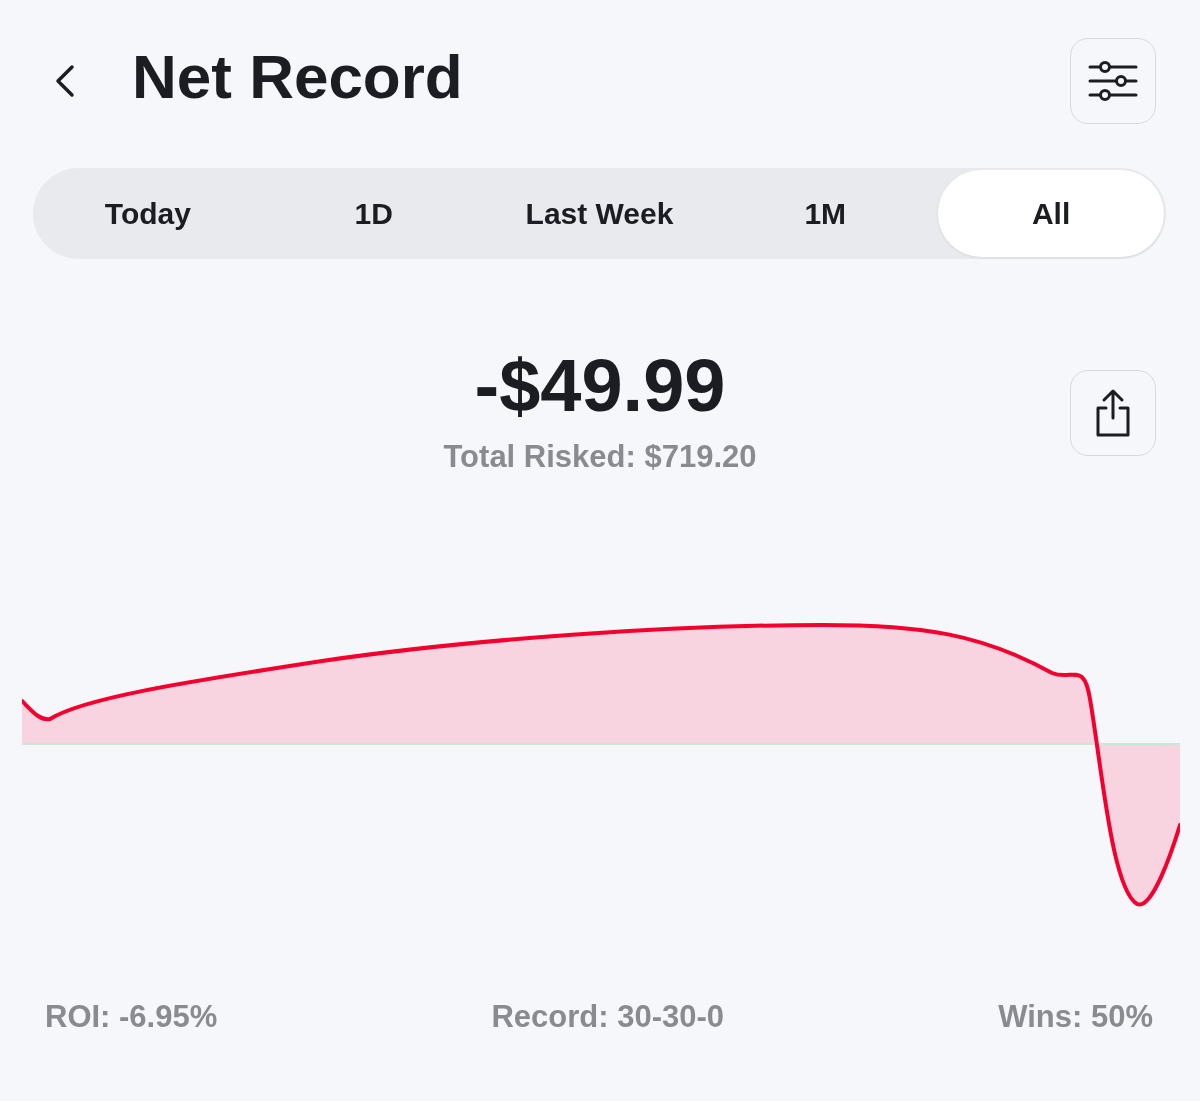 This screenshot has width=1200, height=1101. I want to click on period-tab: Last Week, so click(599, 213).